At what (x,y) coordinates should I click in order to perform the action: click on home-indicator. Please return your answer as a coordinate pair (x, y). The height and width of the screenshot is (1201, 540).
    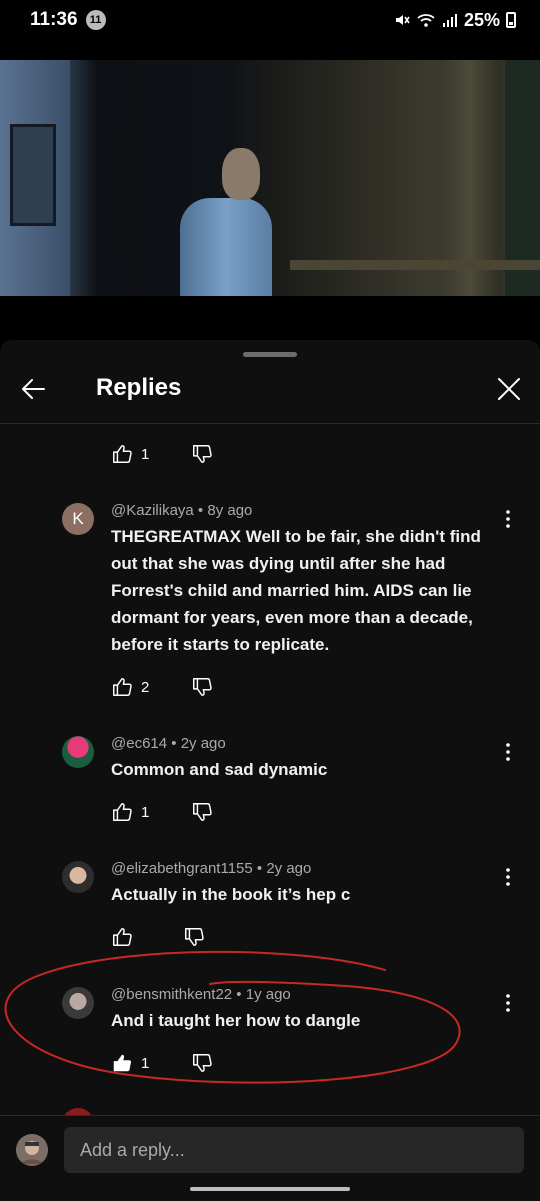
    Looking at the image, I should click on (270, 1189).